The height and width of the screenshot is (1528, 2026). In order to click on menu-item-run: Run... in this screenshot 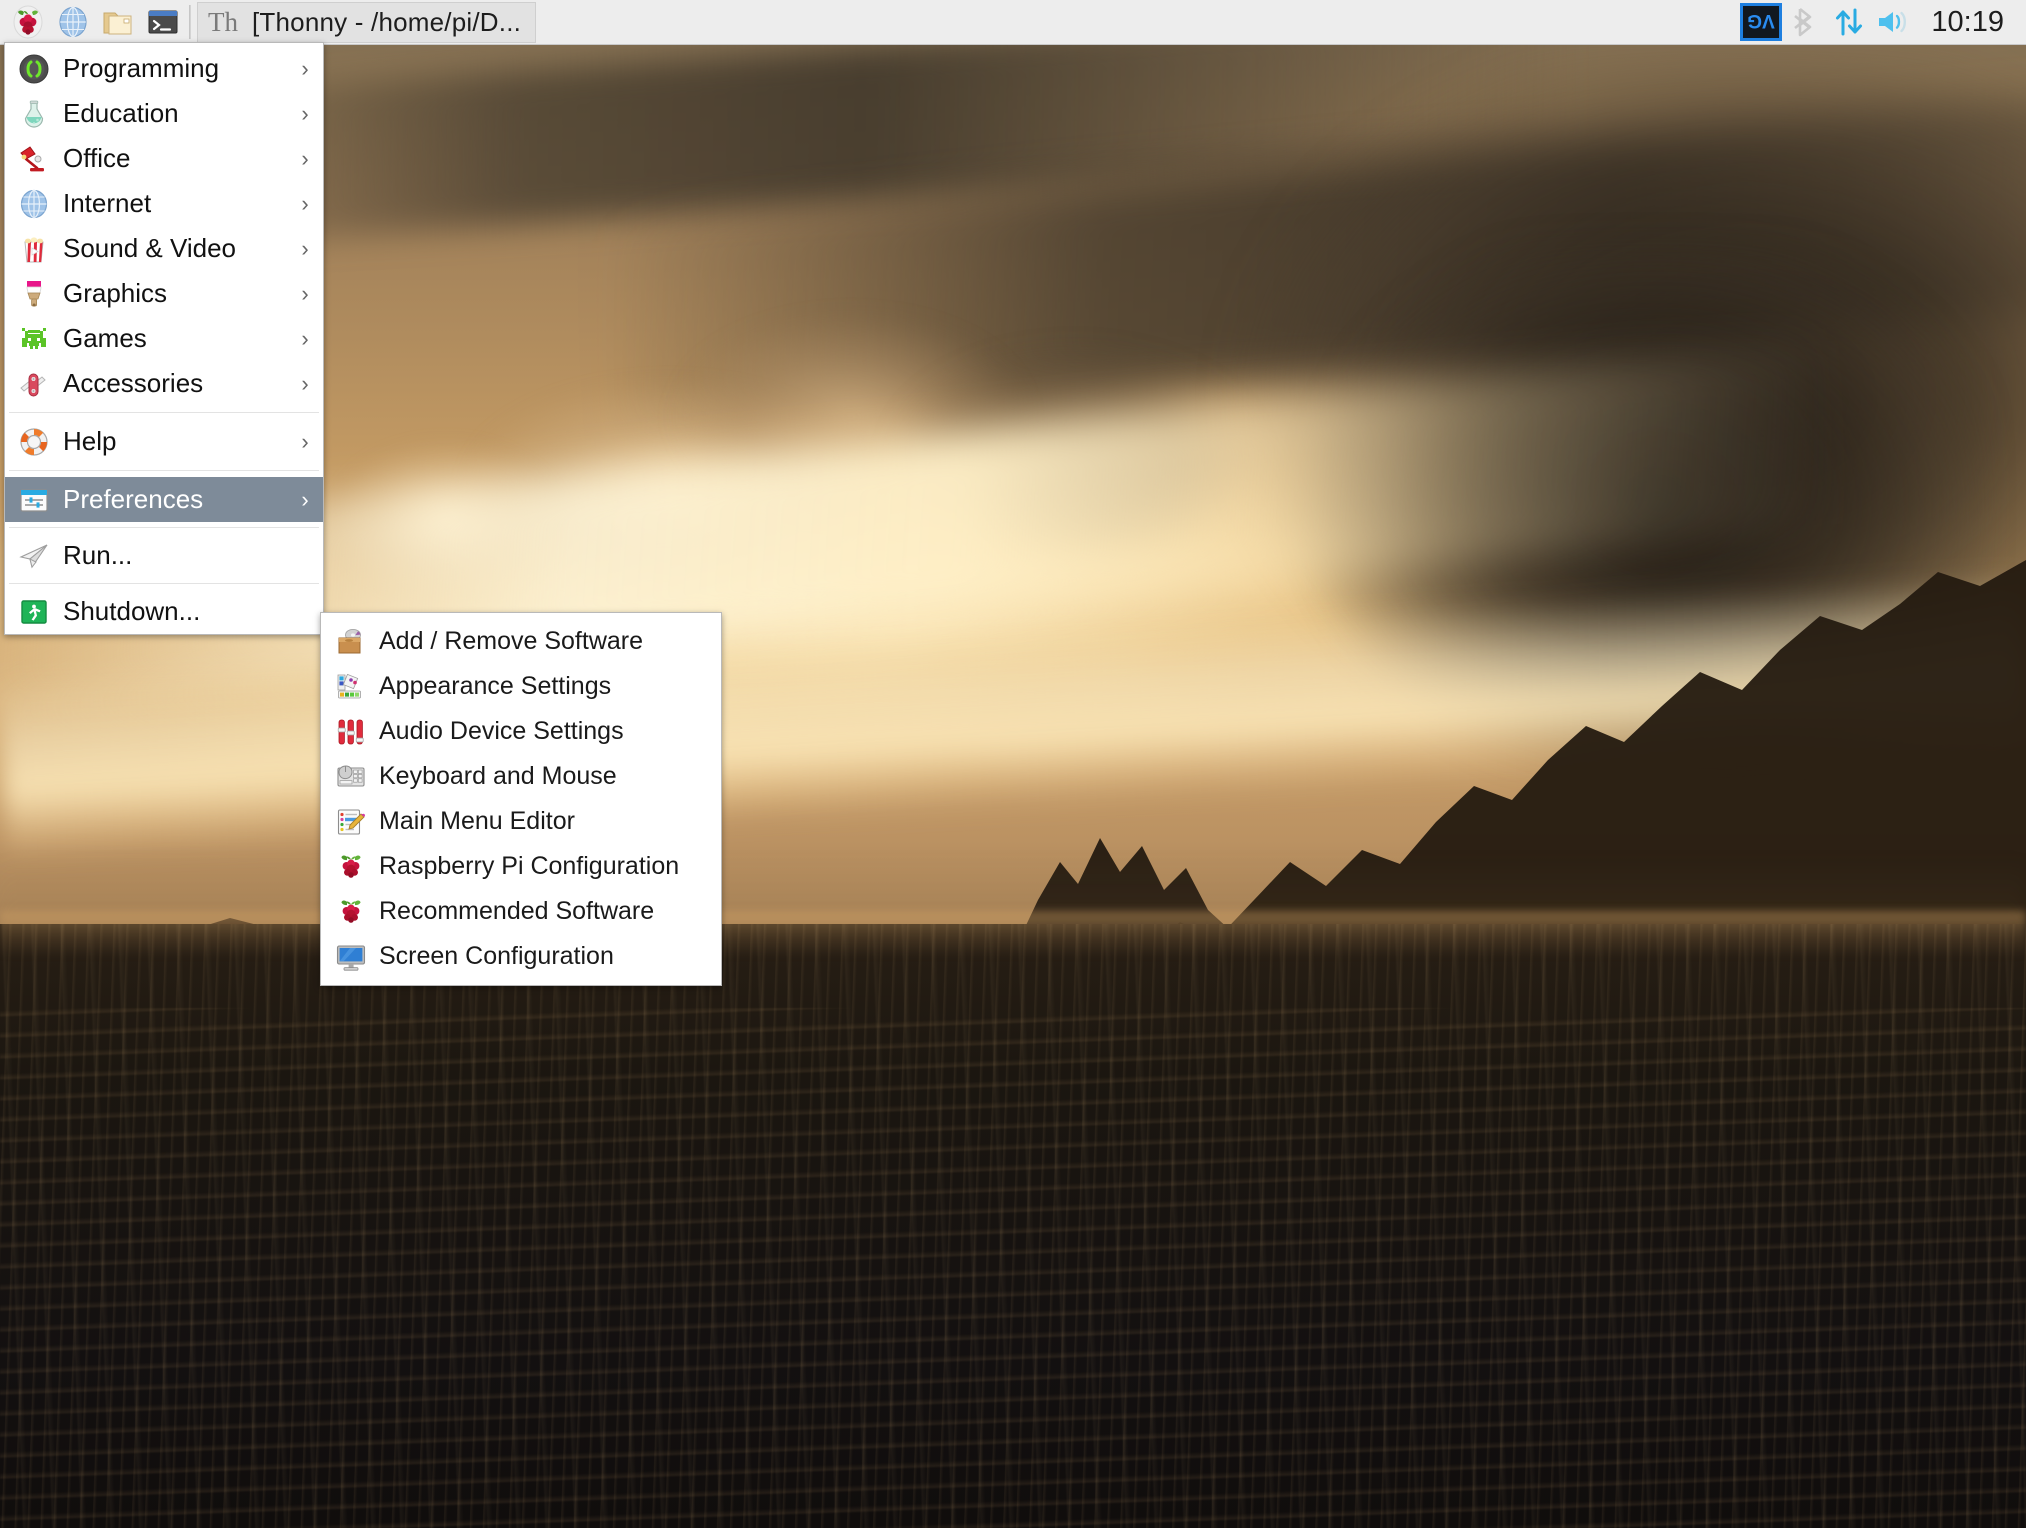, I will do `click(164, 555)`.